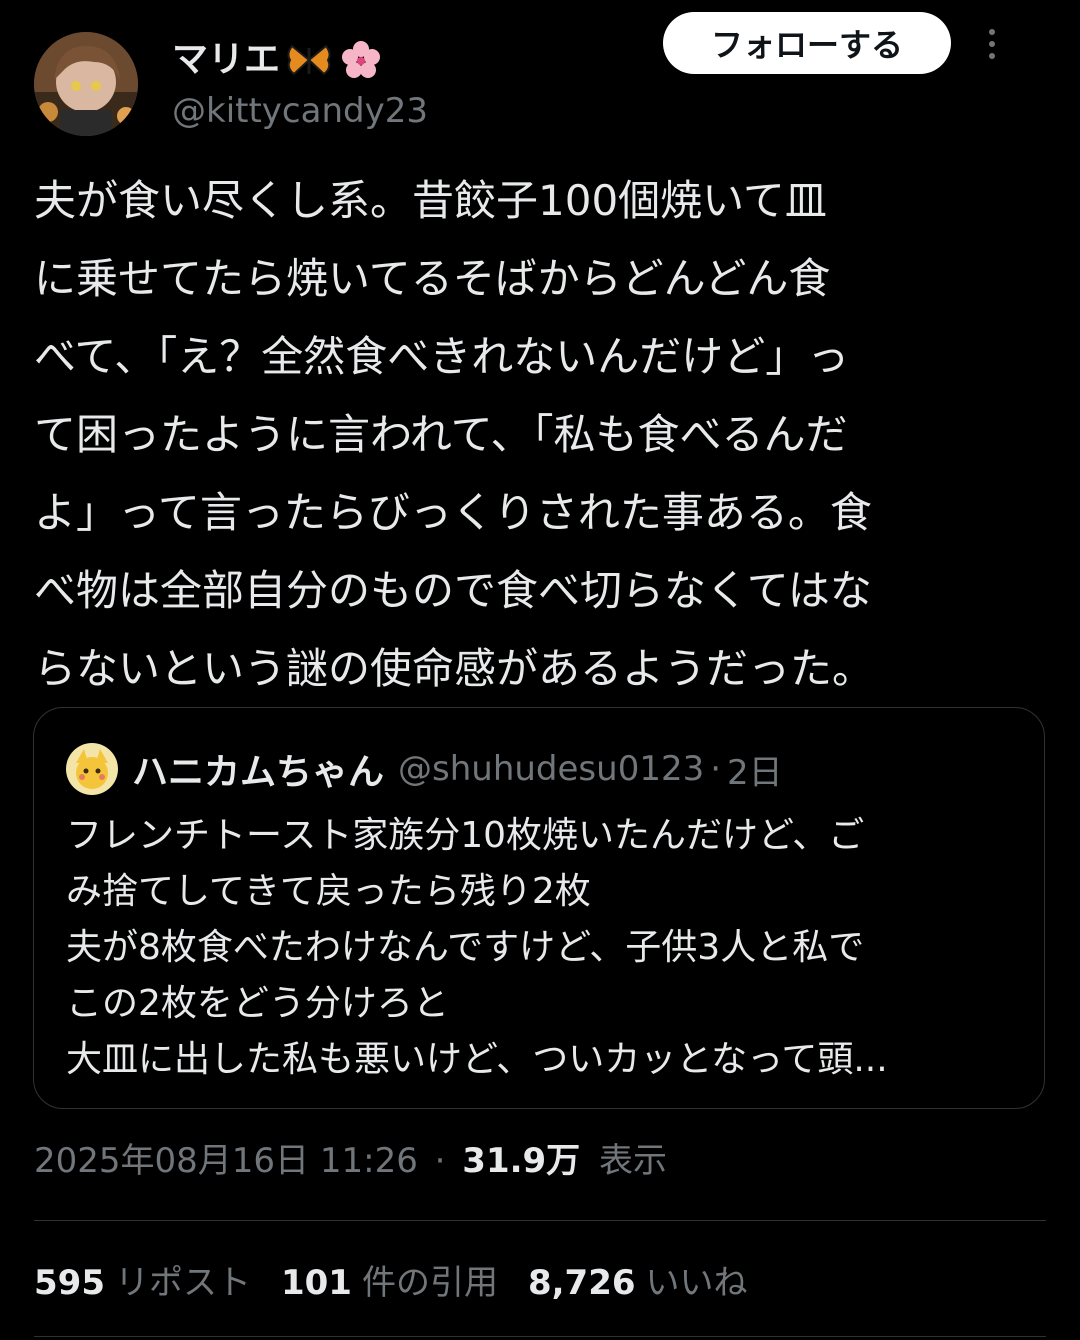  What do you see at coordinates (638, 1283) in the screenshot?
I see `likes-stat: 8,726 いいね` at bounding box center [638, 1283].